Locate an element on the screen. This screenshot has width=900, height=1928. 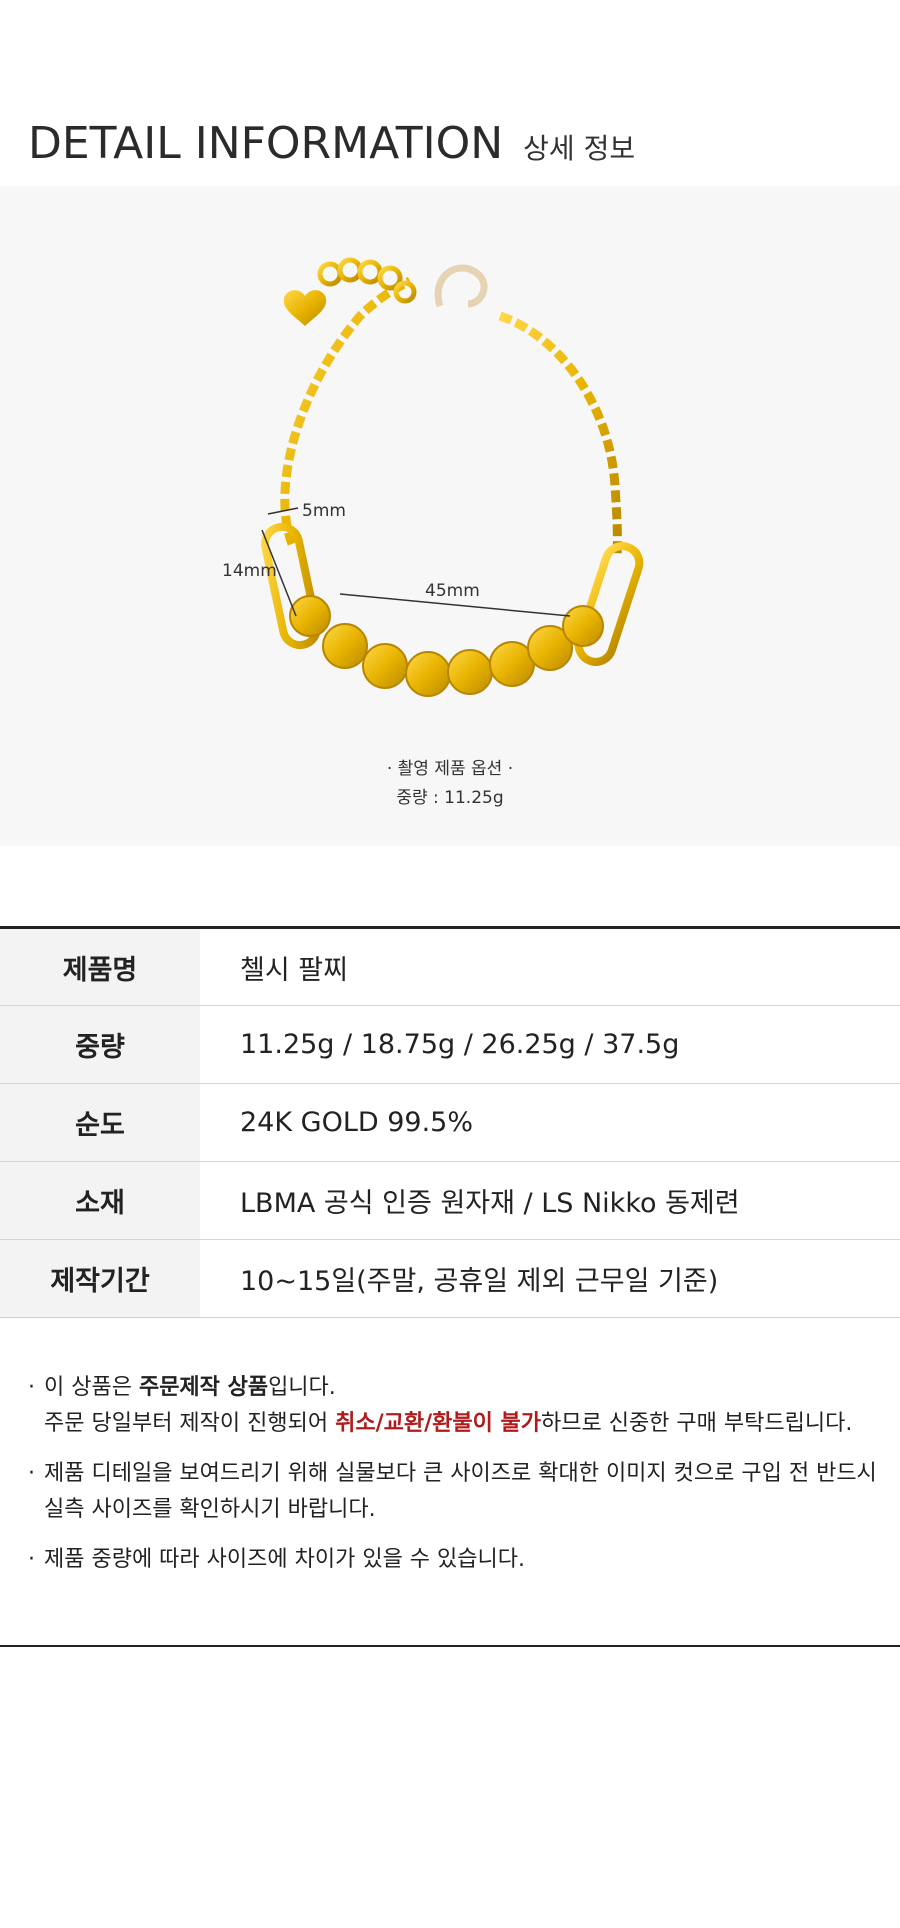
notice-text: 이 상품은 is located at coordinates (91, 1387).